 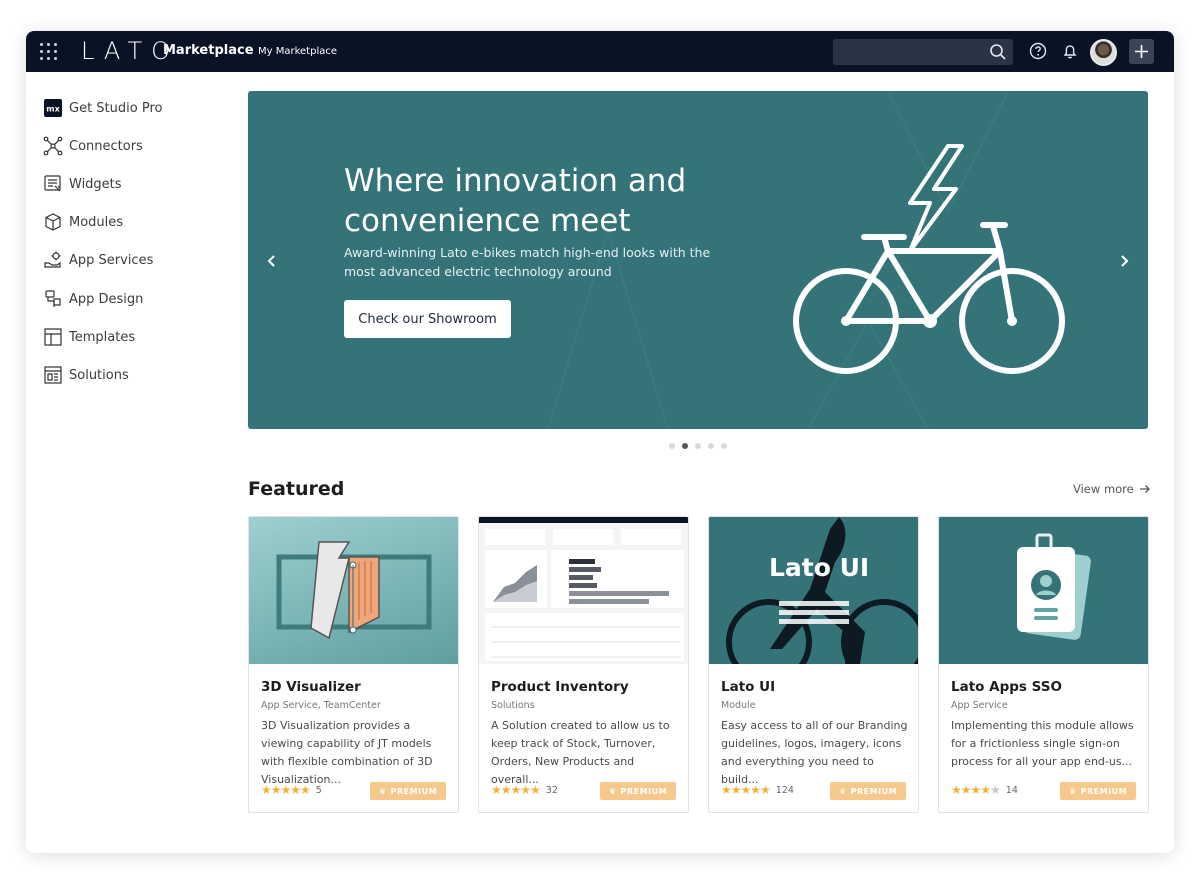 I want to click on card-title: Lato UI, so click(x=748, y=687).